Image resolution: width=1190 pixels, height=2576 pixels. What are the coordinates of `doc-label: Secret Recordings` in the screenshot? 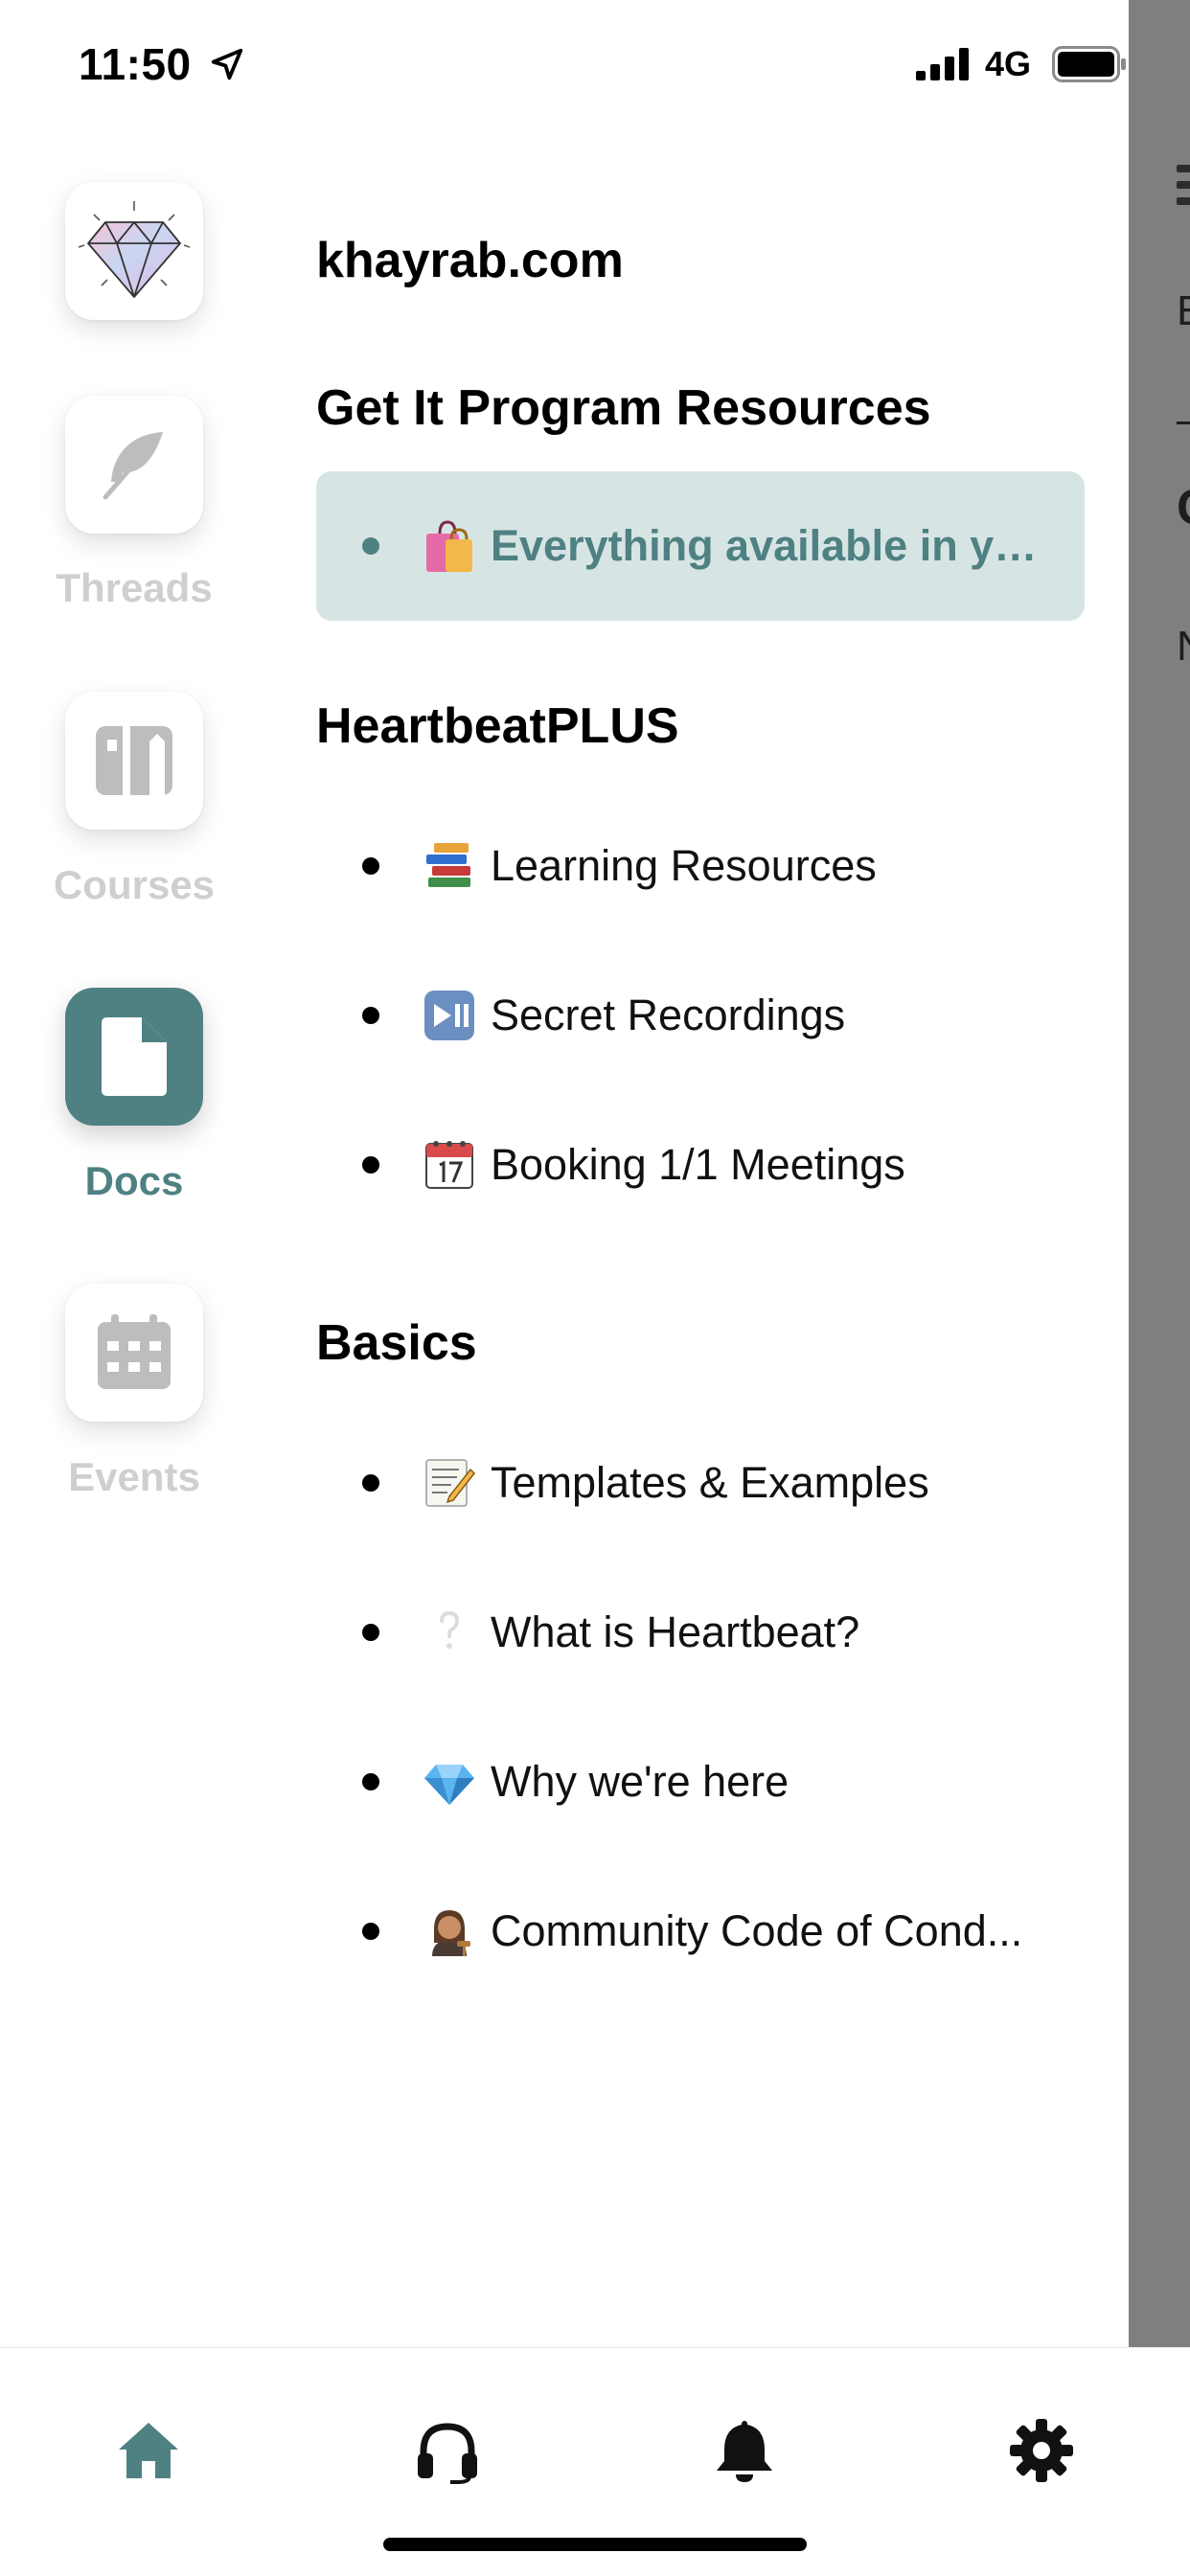 It's located at (669, 1015).